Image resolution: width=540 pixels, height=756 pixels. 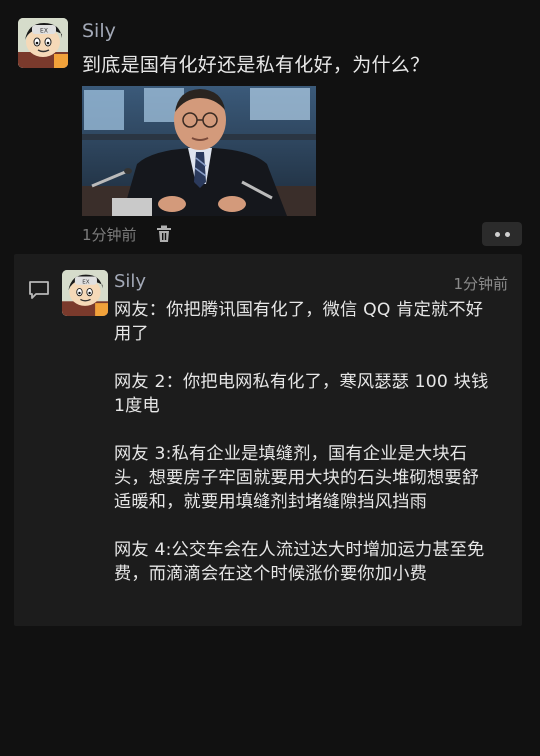 I want to click on post-photo, so click(x=199, y=151).